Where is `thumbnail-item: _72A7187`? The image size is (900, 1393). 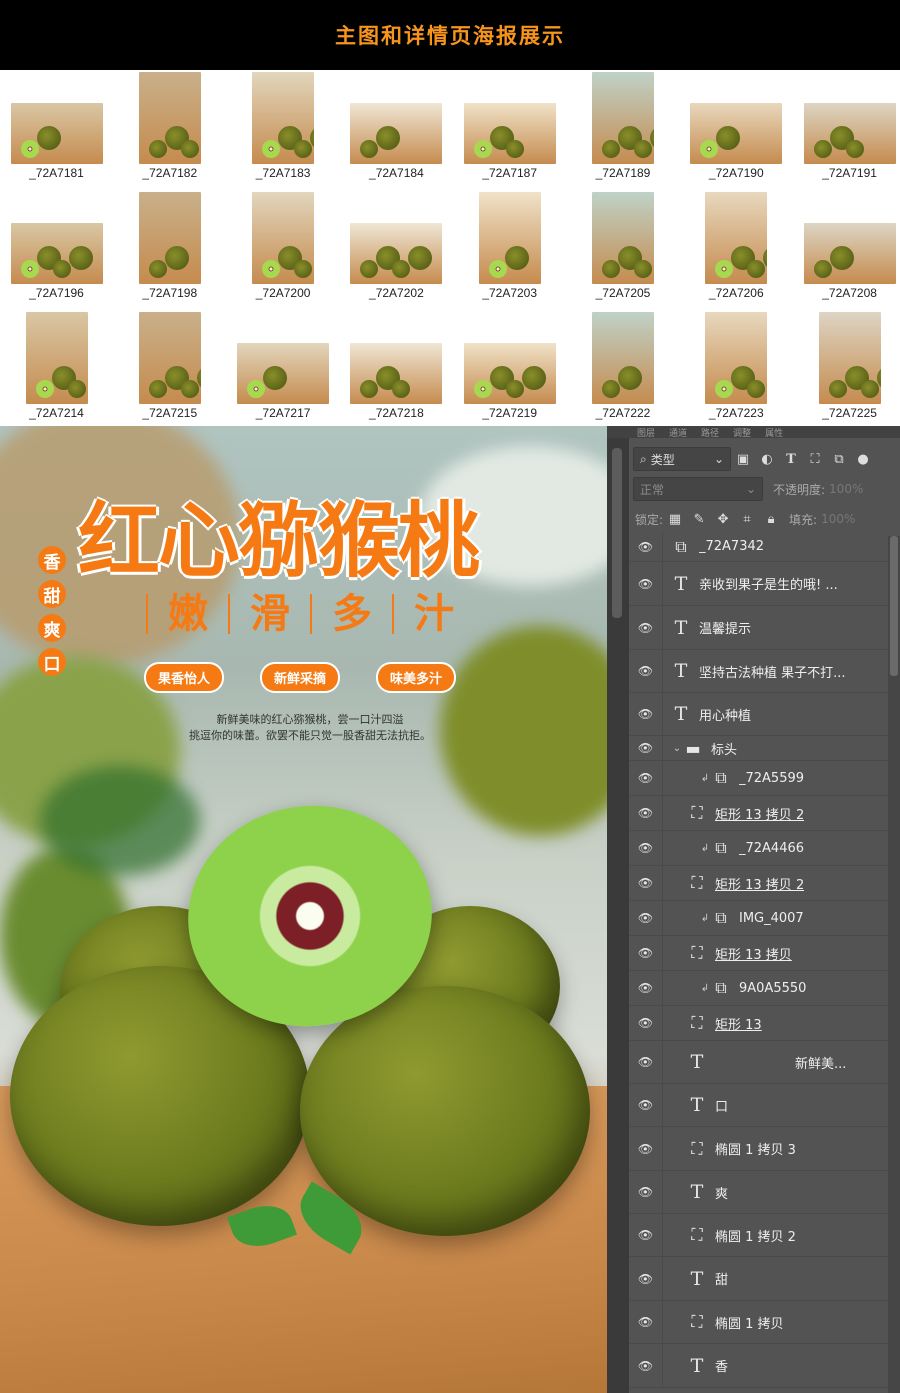 thumbnail-item: _72A7187 is located at coordinates (509, 130).